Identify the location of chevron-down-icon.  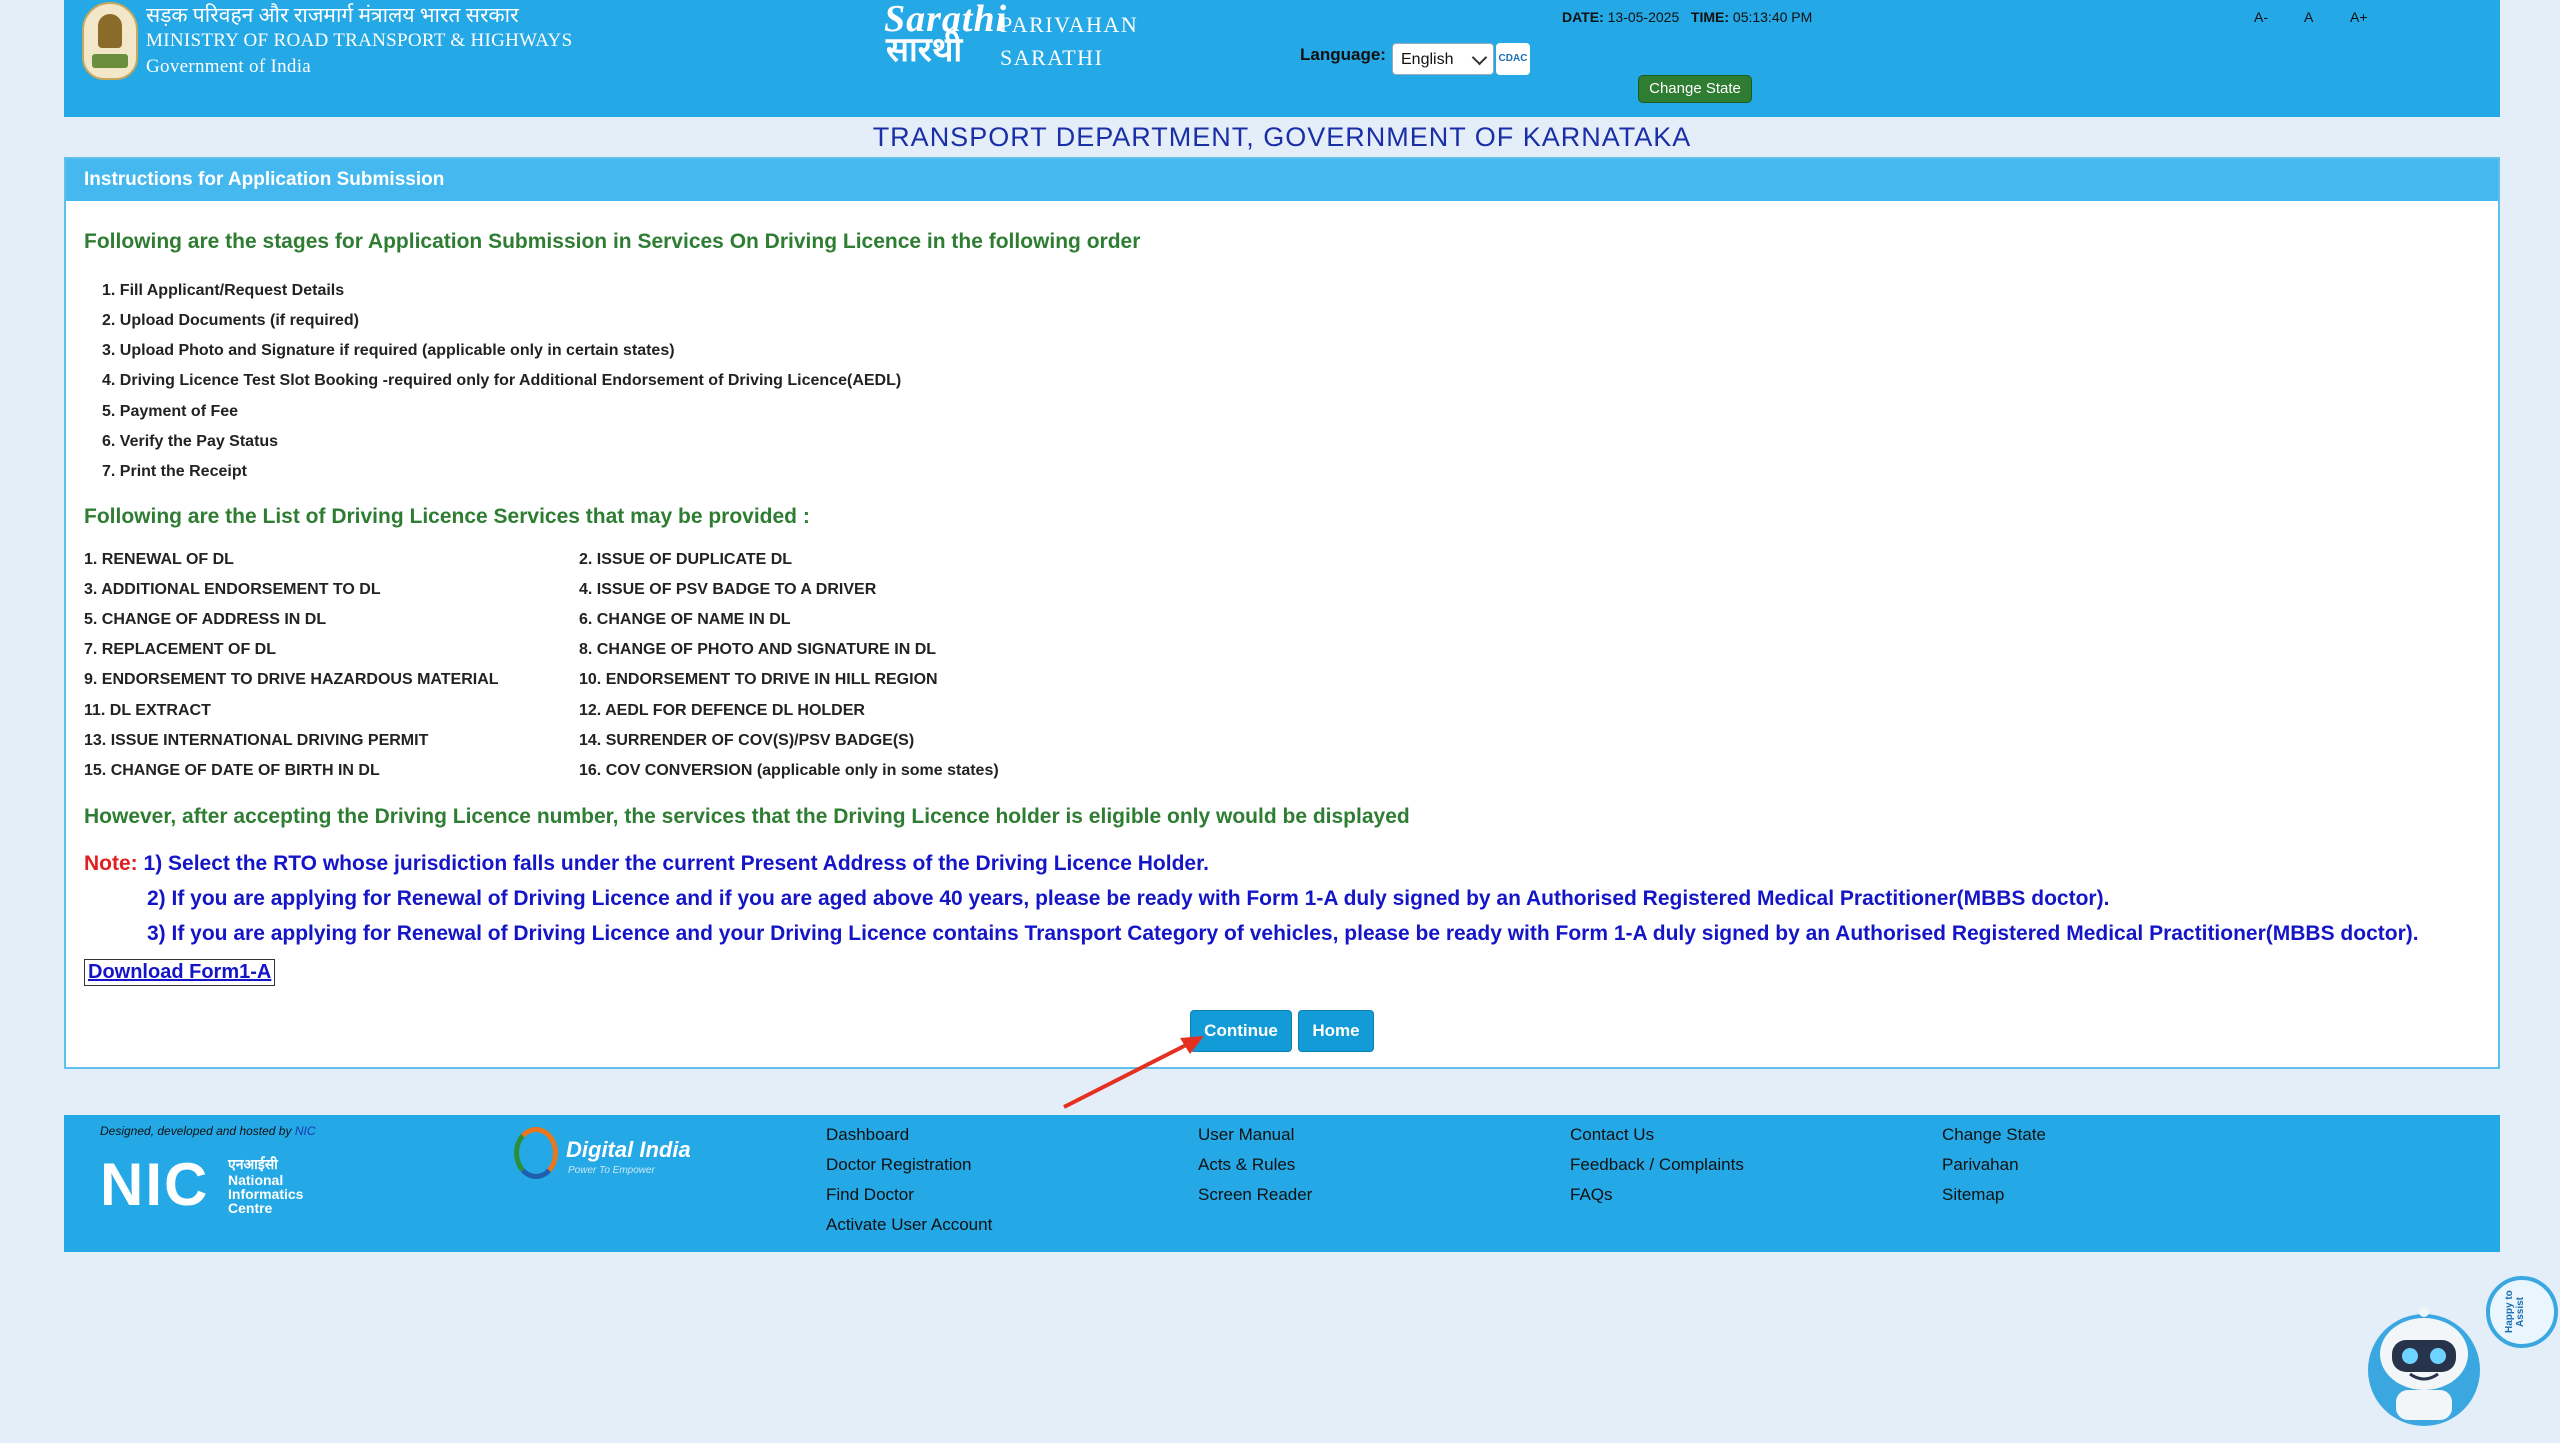
(1479, 57).